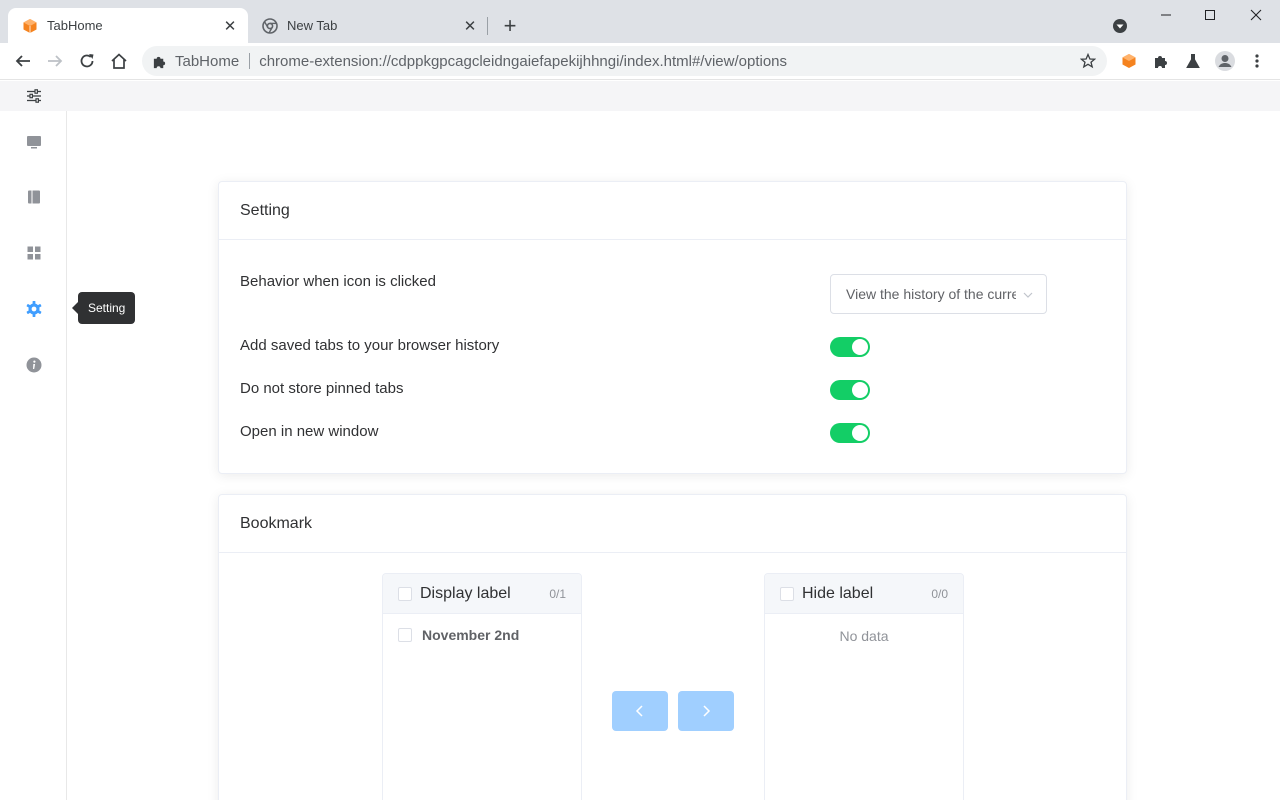 The image size is (1280, 800). Describe the element at coordinates (103, 308) in the screenshot. I see `setting-tooltip: Setting` at that location.